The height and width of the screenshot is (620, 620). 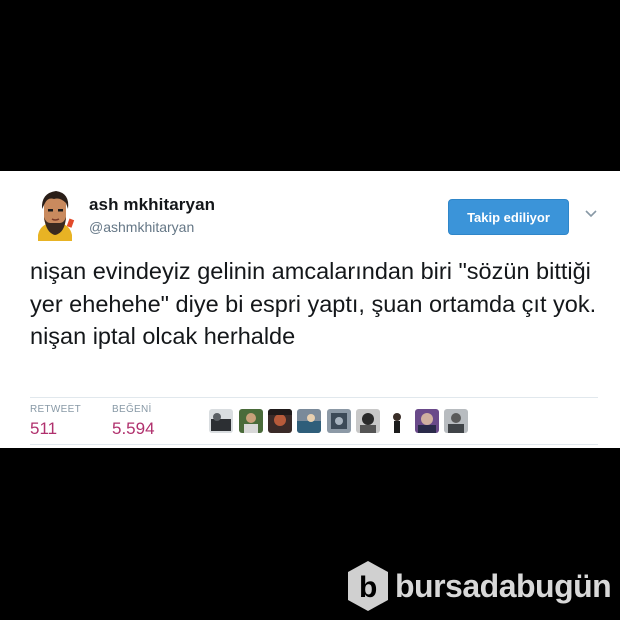 I want to click on display-name: ash mkhitaryan, so click(x=152, y=205).